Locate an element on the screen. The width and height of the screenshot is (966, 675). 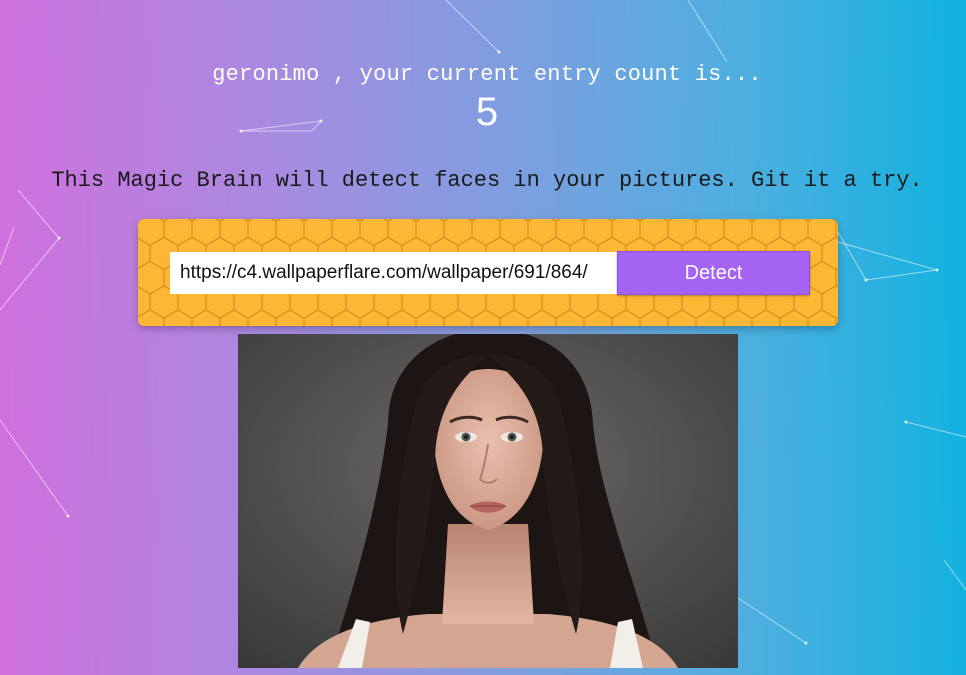
entry-count-value: 5 is located at coordinates (487, 112).